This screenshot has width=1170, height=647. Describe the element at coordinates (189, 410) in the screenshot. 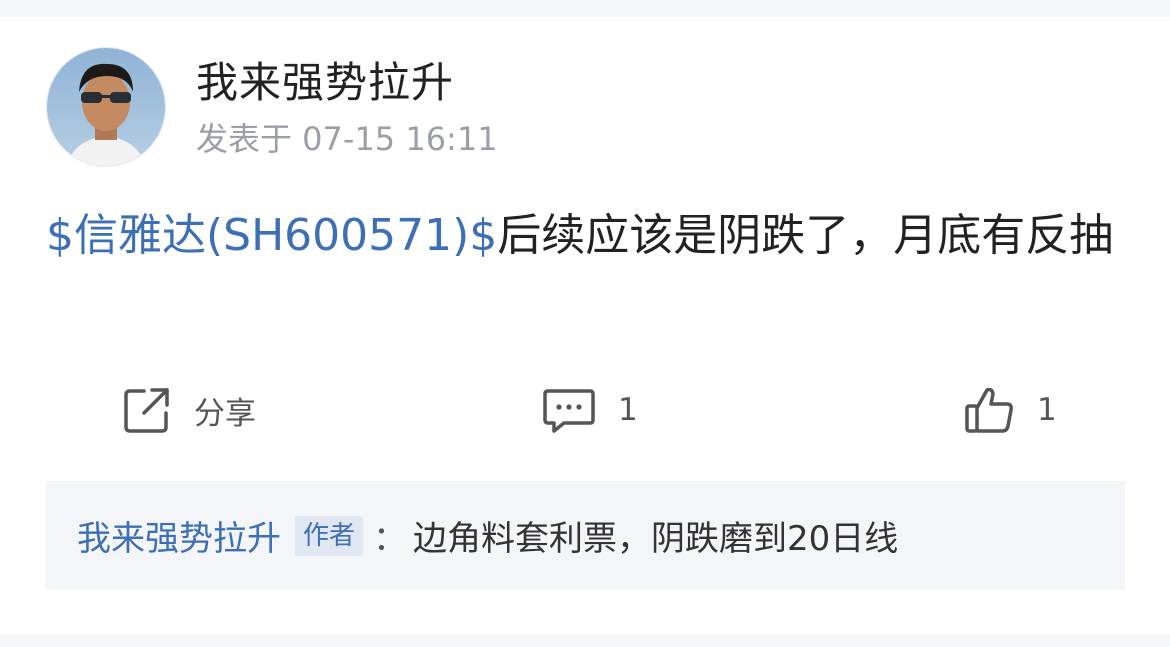

I see `share-button: 分享` at that location.